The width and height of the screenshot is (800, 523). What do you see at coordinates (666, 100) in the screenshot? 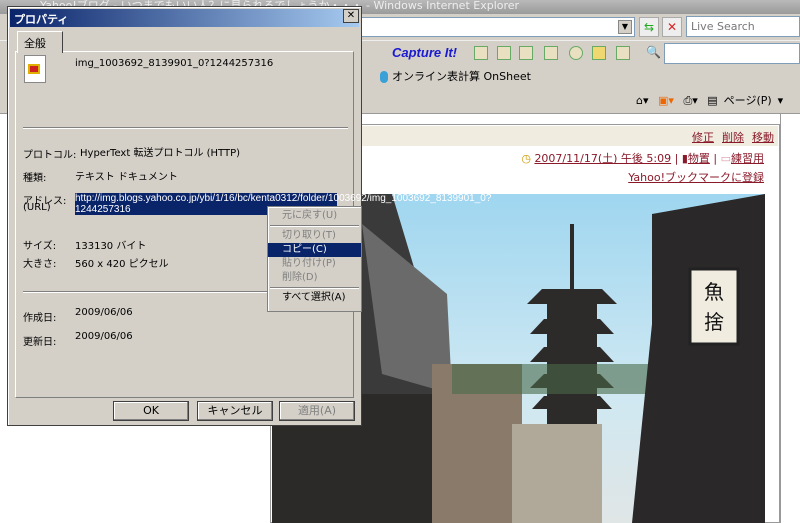
I see `rss-icon: ▣▾` at bounding box center [666, 100].